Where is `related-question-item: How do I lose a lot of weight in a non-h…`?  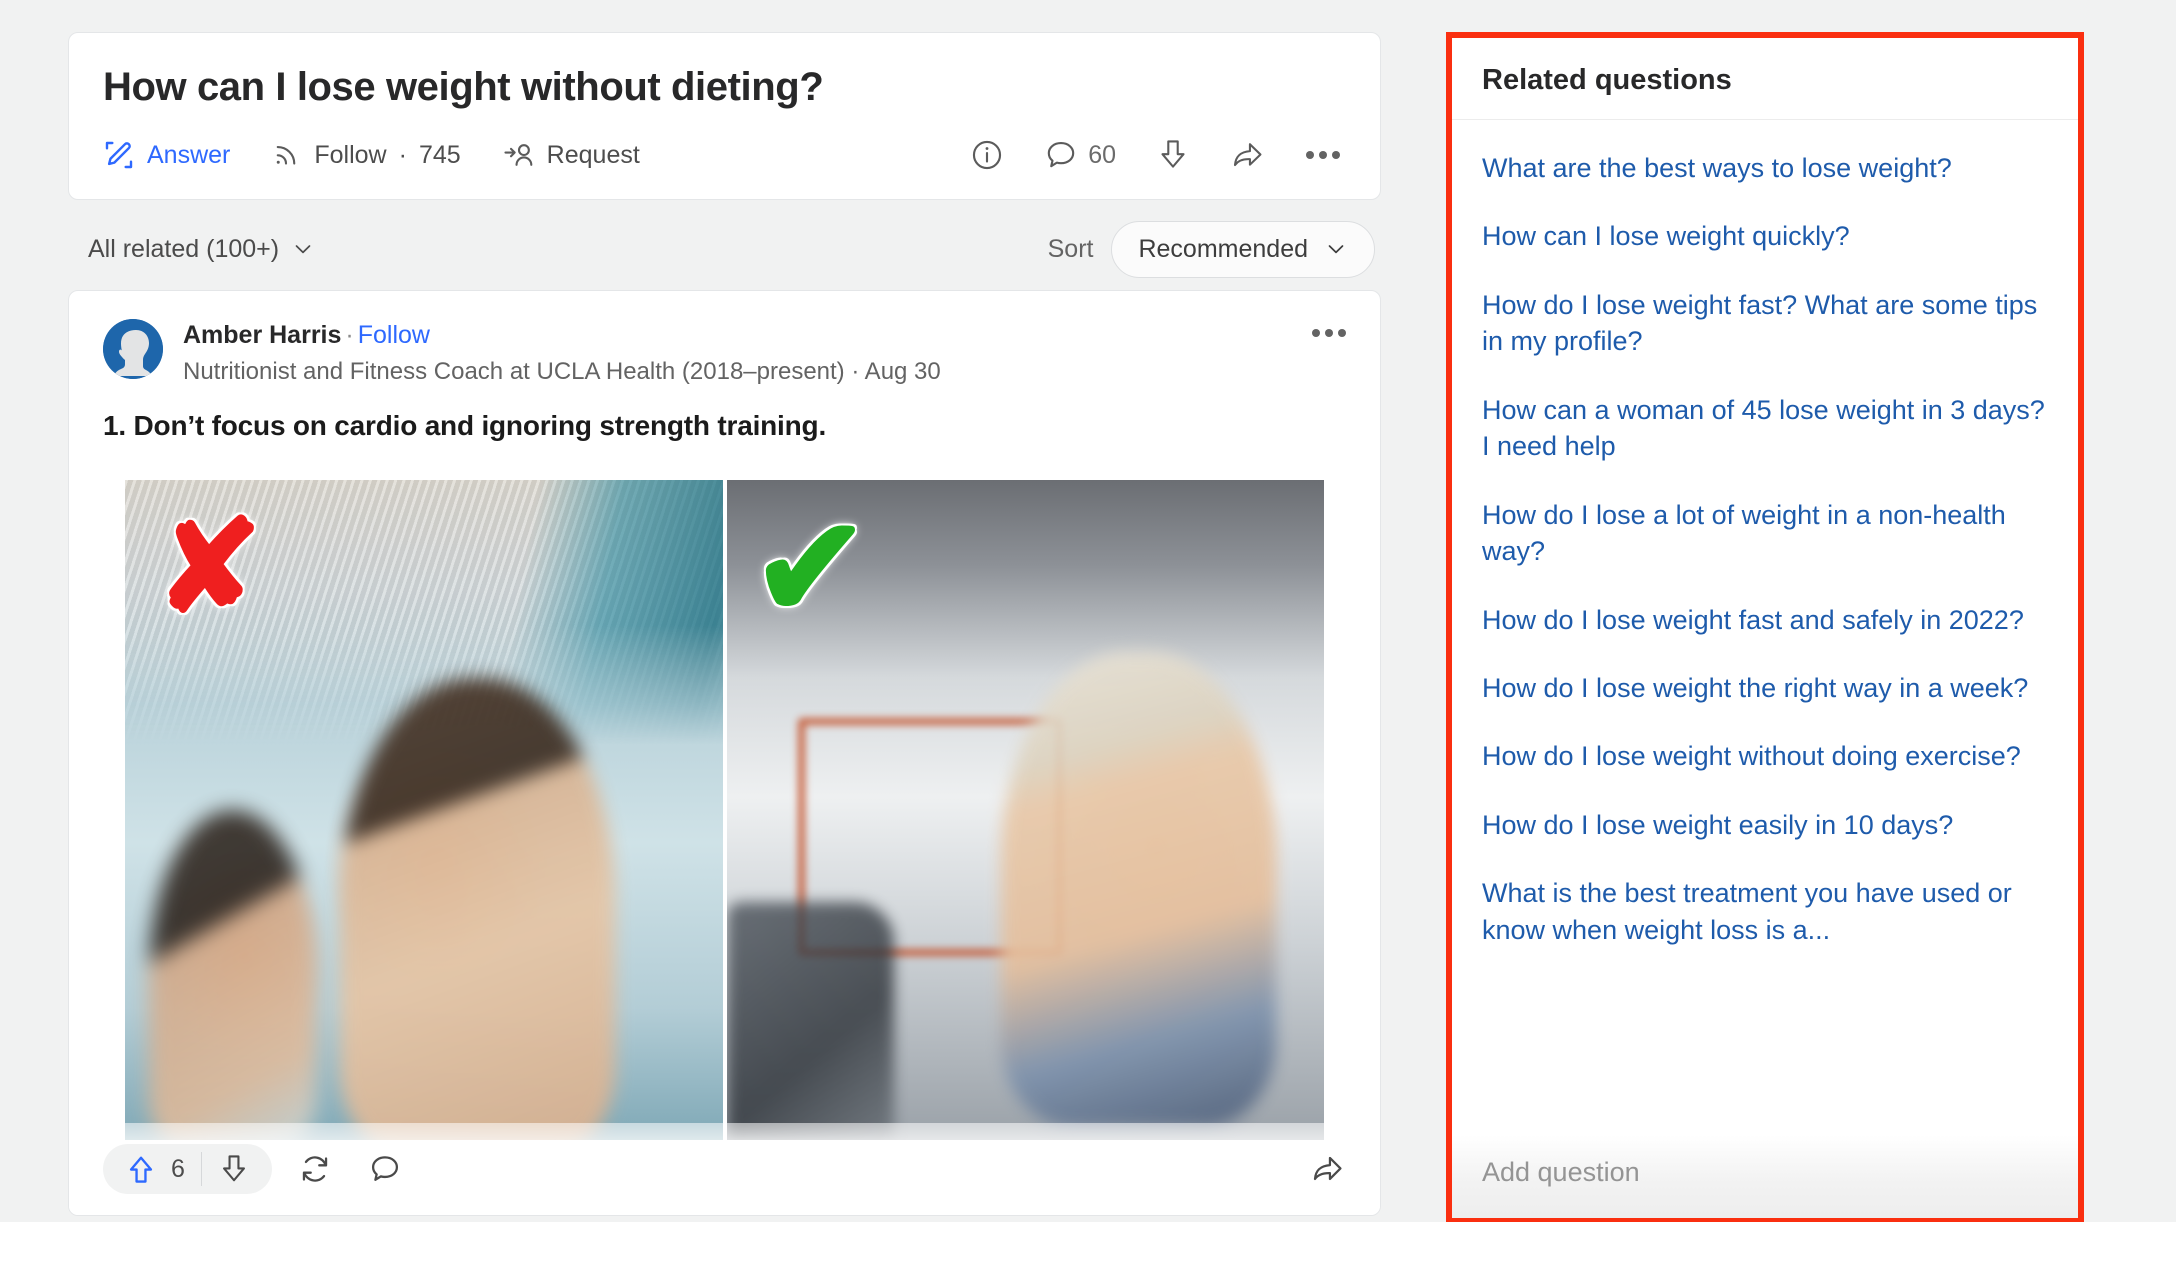 related-question-item: How do I lose a lot of weight in a non-h… is located at coordinates (1765, 533).